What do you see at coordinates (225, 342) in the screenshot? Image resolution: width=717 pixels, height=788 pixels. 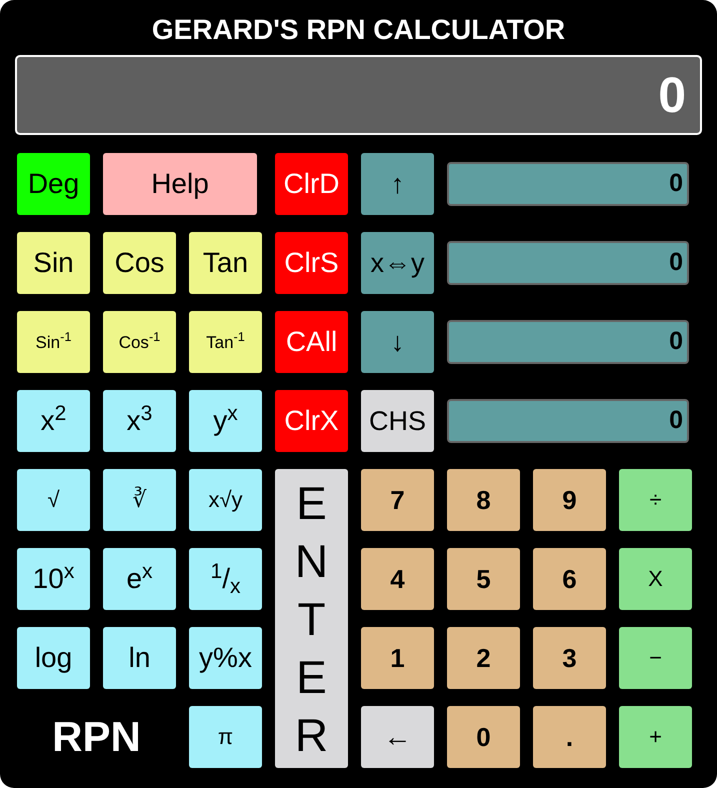 I see `inverse-trig-key: Tan$^{-1}$` at bounding box center [225, 342].